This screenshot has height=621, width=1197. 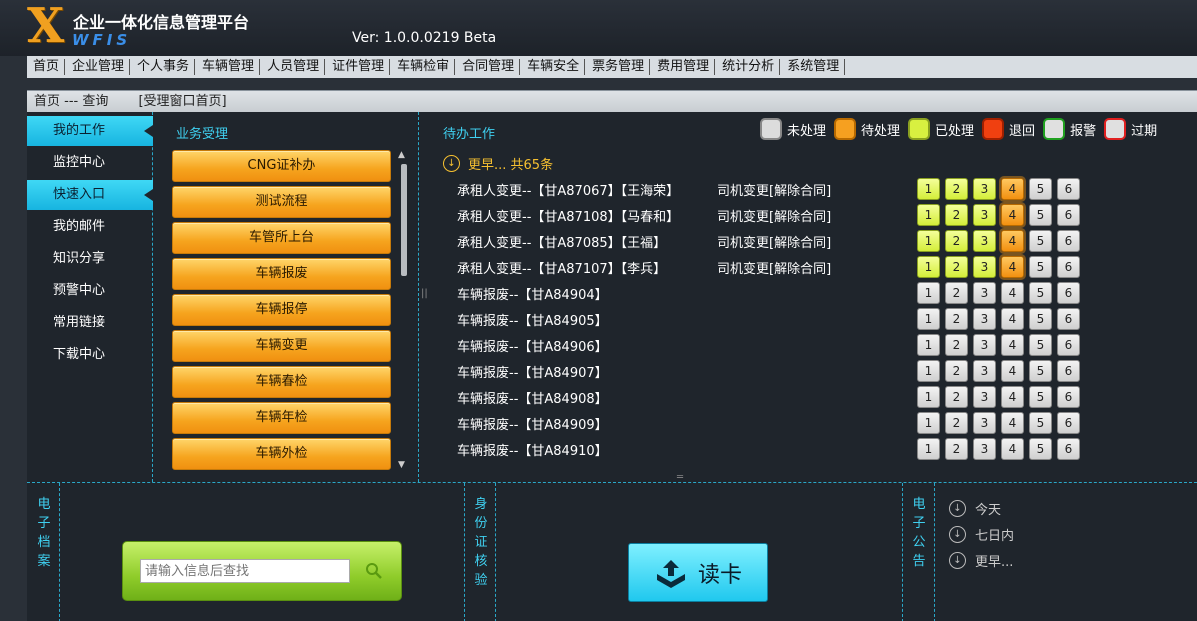 What do you see at coordinates (401, 155) in the screenshot?
I see `triangle-up-icon: ▲` at bounding box center [401, 155].